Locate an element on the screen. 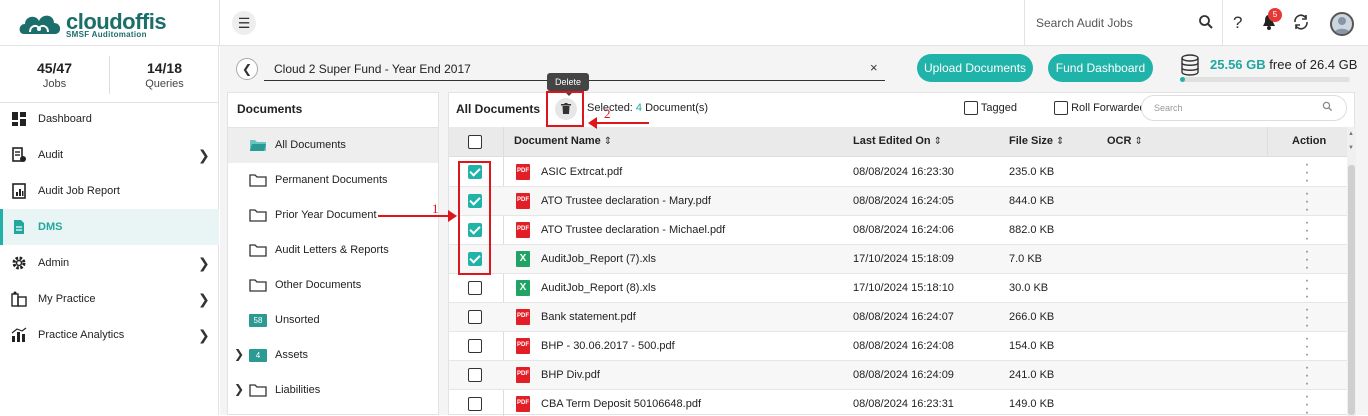  step1-label: 1 is located at coordinates (435, 208).